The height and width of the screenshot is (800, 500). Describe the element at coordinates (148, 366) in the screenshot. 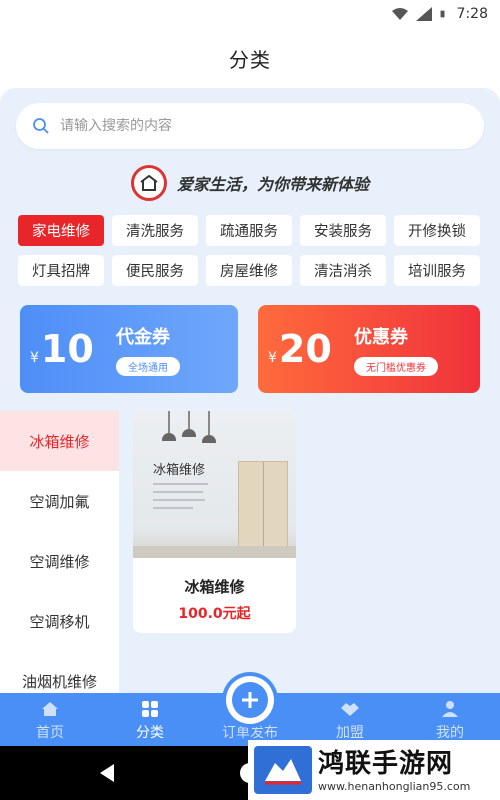

I see `coupon-badge: 全场通用` at that location.